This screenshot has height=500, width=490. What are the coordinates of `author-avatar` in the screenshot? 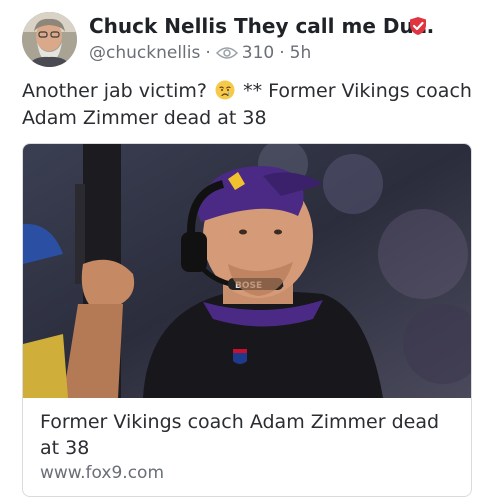 It's located at (49, 39).